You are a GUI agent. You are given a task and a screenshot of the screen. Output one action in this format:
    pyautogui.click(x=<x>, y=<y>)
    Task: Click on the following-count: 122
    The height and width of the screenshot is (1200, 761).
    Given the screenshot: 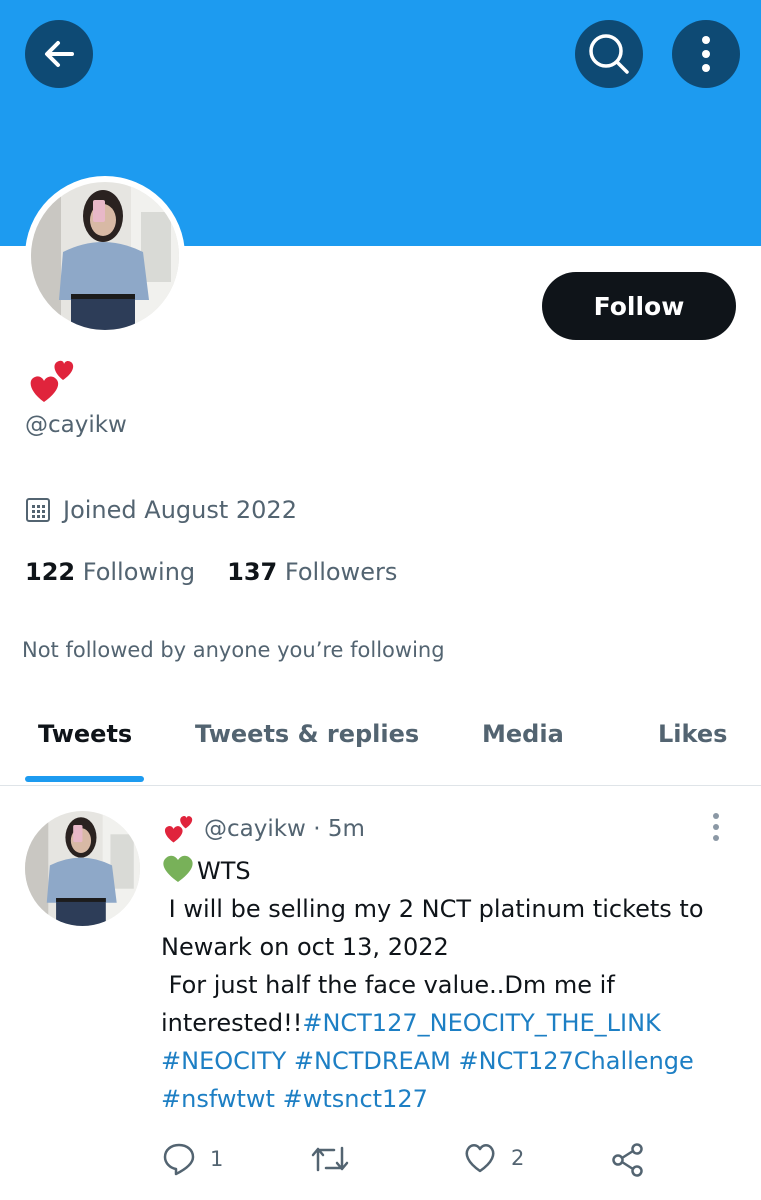 What is the action you would take?
    pyautogui.click(x=50, y=572)
    